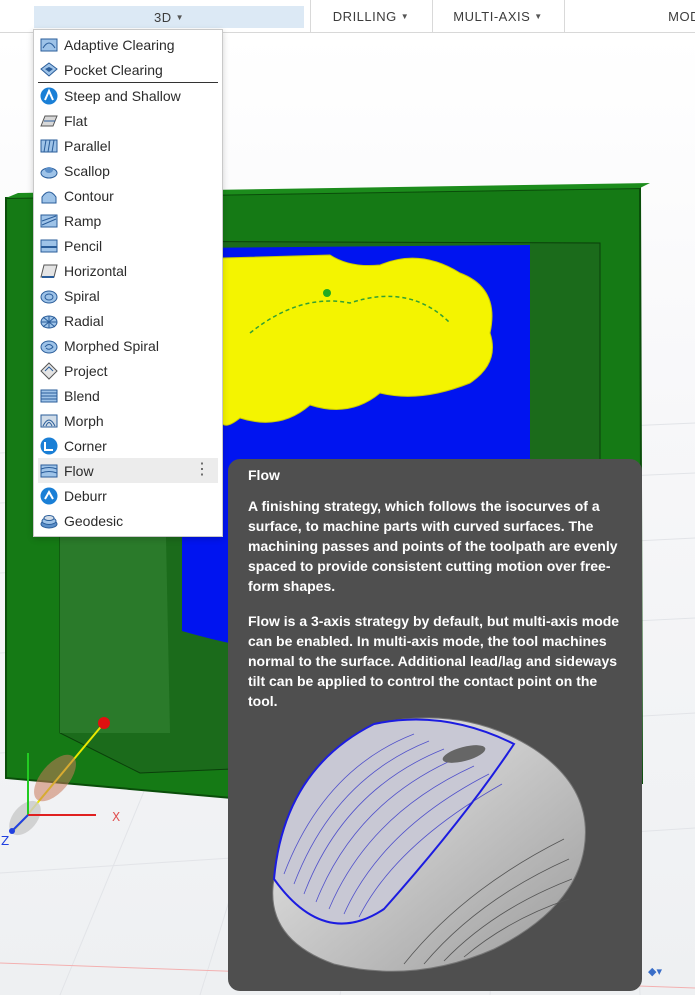 The image size is (695, 995). Describe the element at coordinates (629, 16) in the screenshot. I see `tab-modify: MOD` at that location.